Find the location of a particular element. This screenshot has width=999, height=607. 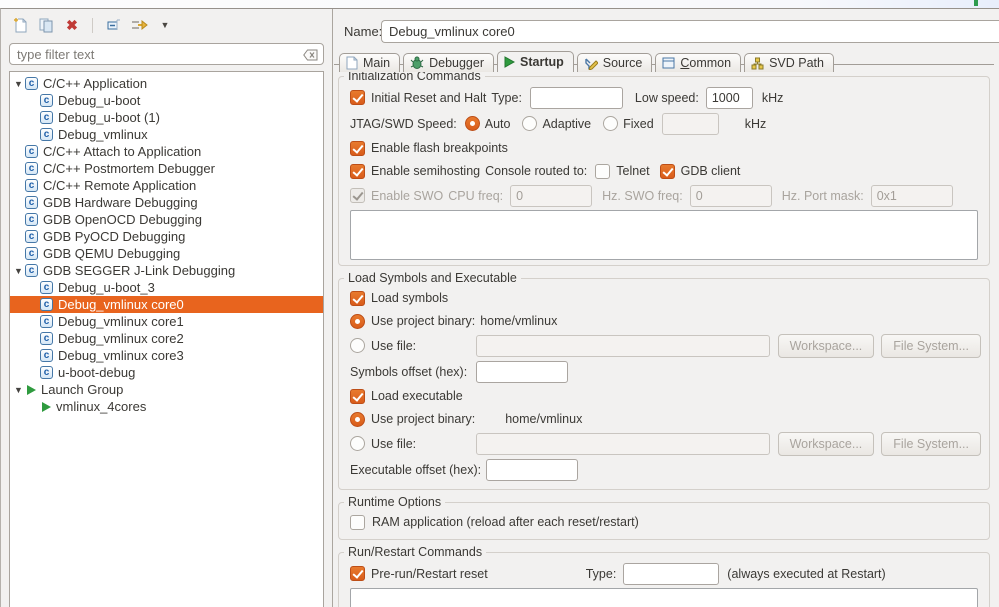

cpu-freq-input is located at coordinates (551, 195).